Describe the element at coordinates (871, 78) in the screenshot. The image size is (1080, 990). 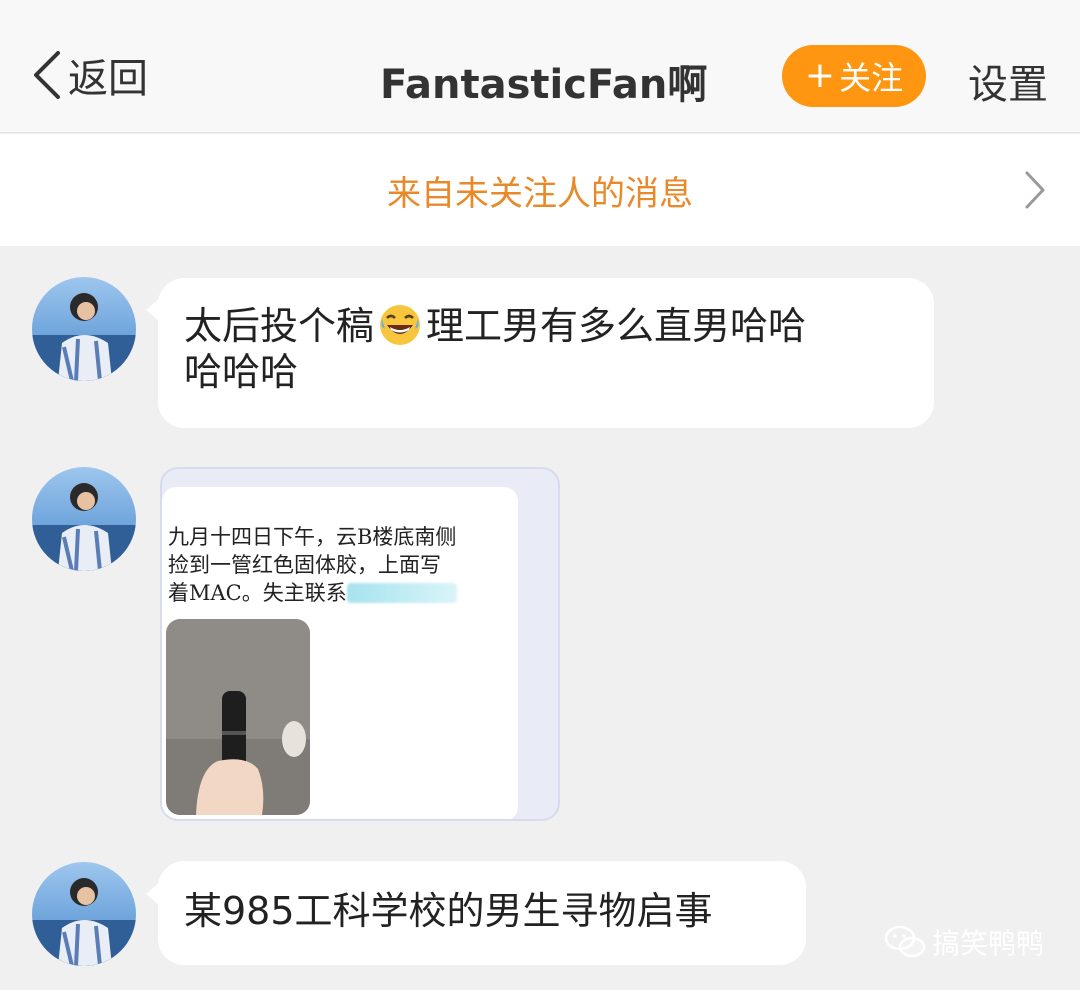
I see `follow-label: 关注` at that location.